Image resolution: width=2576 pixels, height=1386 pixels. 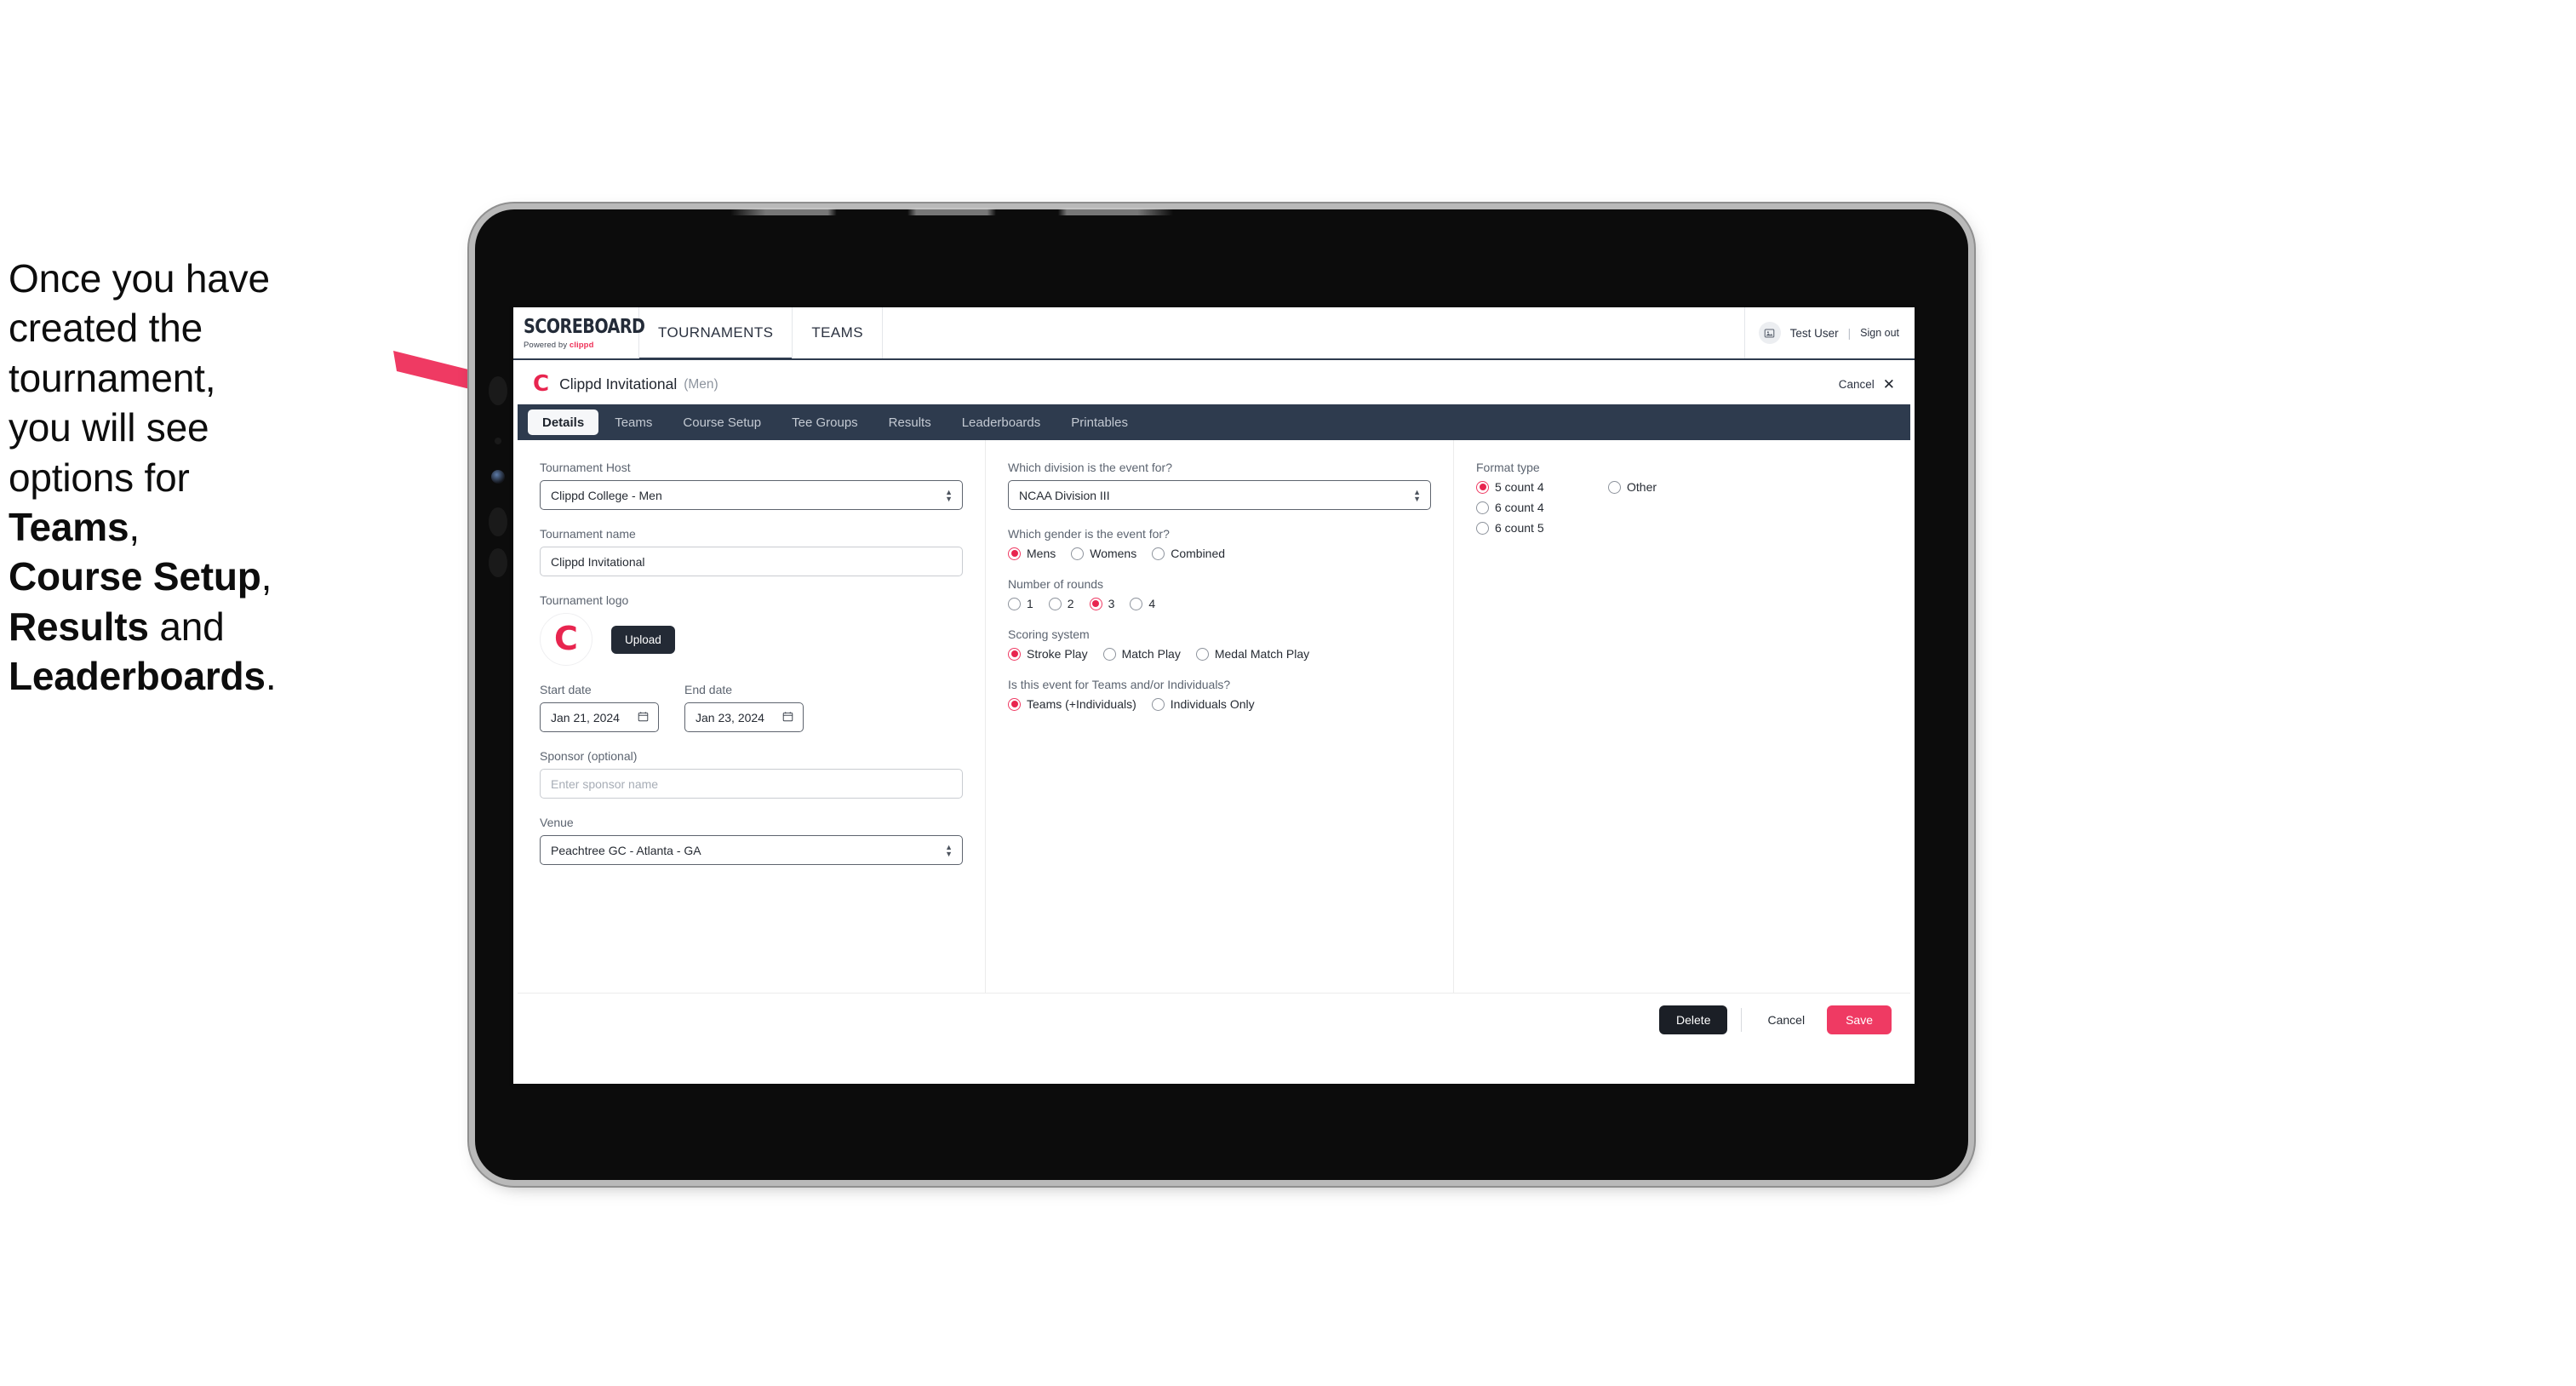 What do you see at coordinates (1682, 510) in the screenshot?
I see `format-type-radio-group: 5 count 4 6 count 4 6 count 5 Other` at bounding box center [1682, 510].